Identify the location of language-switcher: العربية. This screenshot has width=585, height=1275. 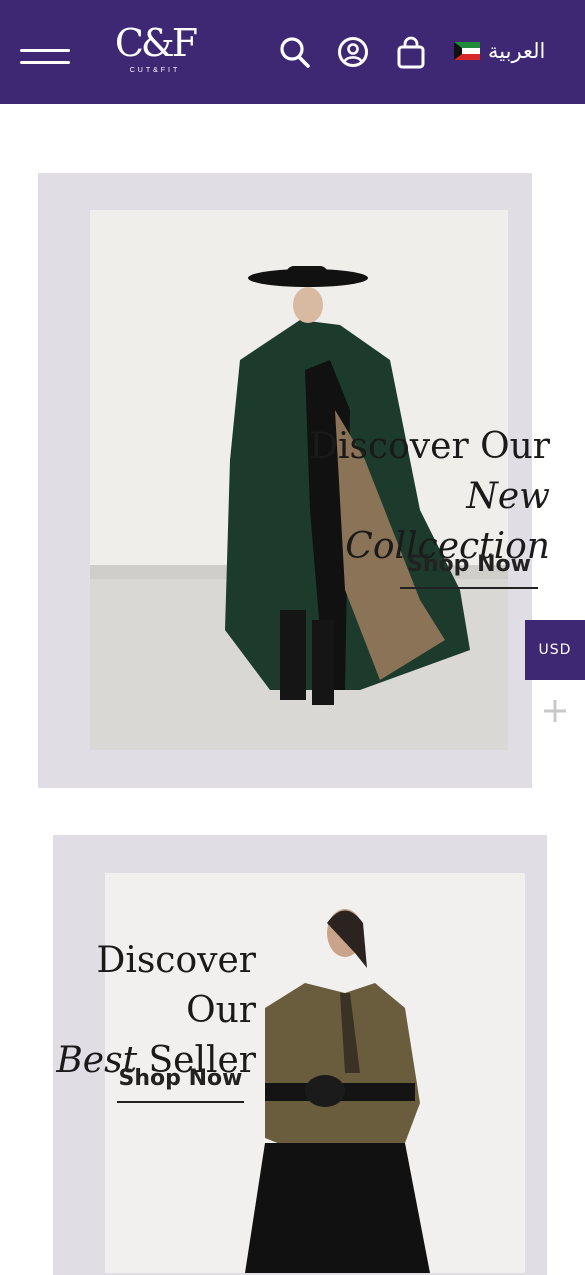
(507, 52).